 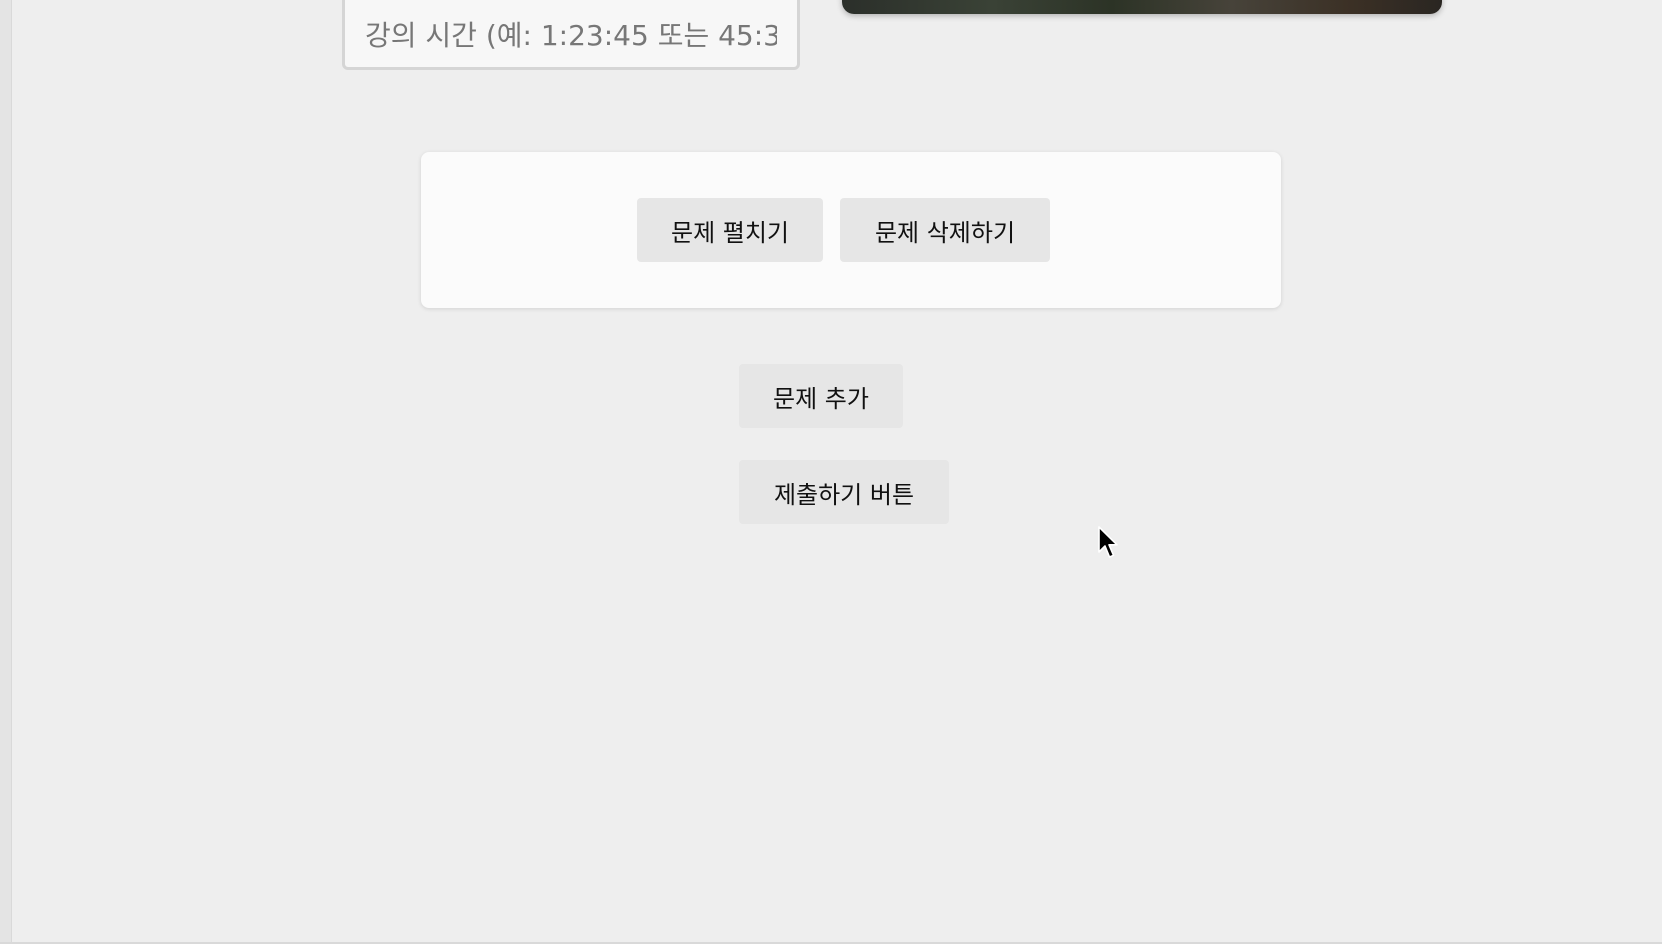 I want to click on lecture-duration-field, so click(x=571, y=35).